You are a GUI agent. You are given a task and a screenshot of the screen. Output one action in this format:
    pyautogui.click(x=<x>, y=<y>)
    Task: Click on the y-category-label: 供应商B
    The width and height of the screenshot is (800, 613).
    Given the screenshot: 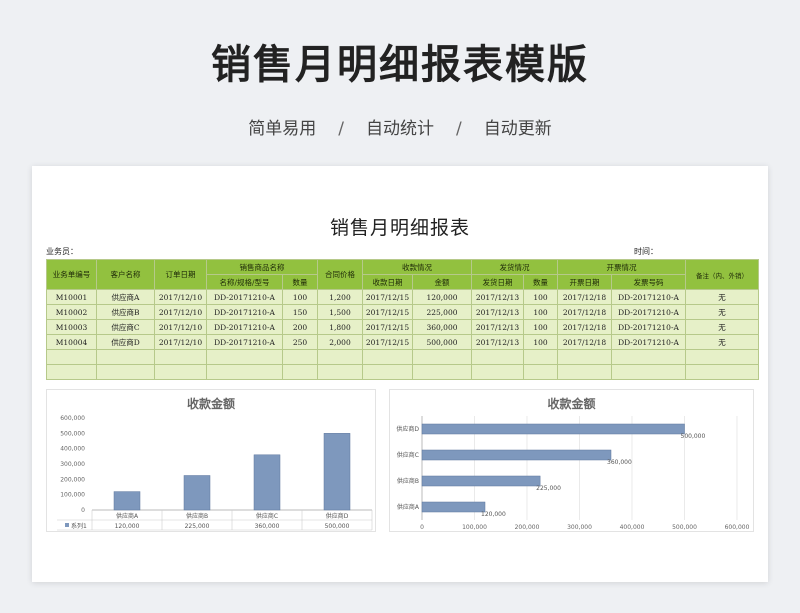 What is the action you would take?
    pyautogui.click(x=408, y=481)
    